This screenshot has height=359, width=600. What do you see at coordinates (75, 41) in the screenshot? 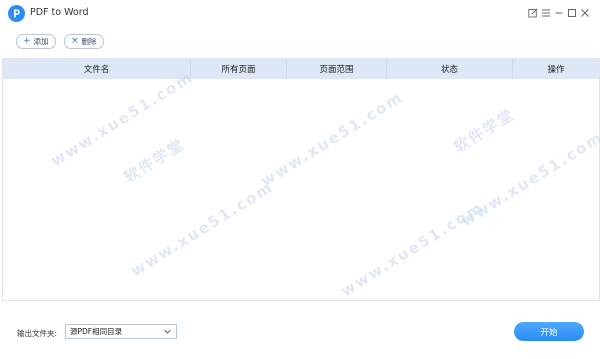
I see `x-icon: ×` at bounding box center [75, 41].